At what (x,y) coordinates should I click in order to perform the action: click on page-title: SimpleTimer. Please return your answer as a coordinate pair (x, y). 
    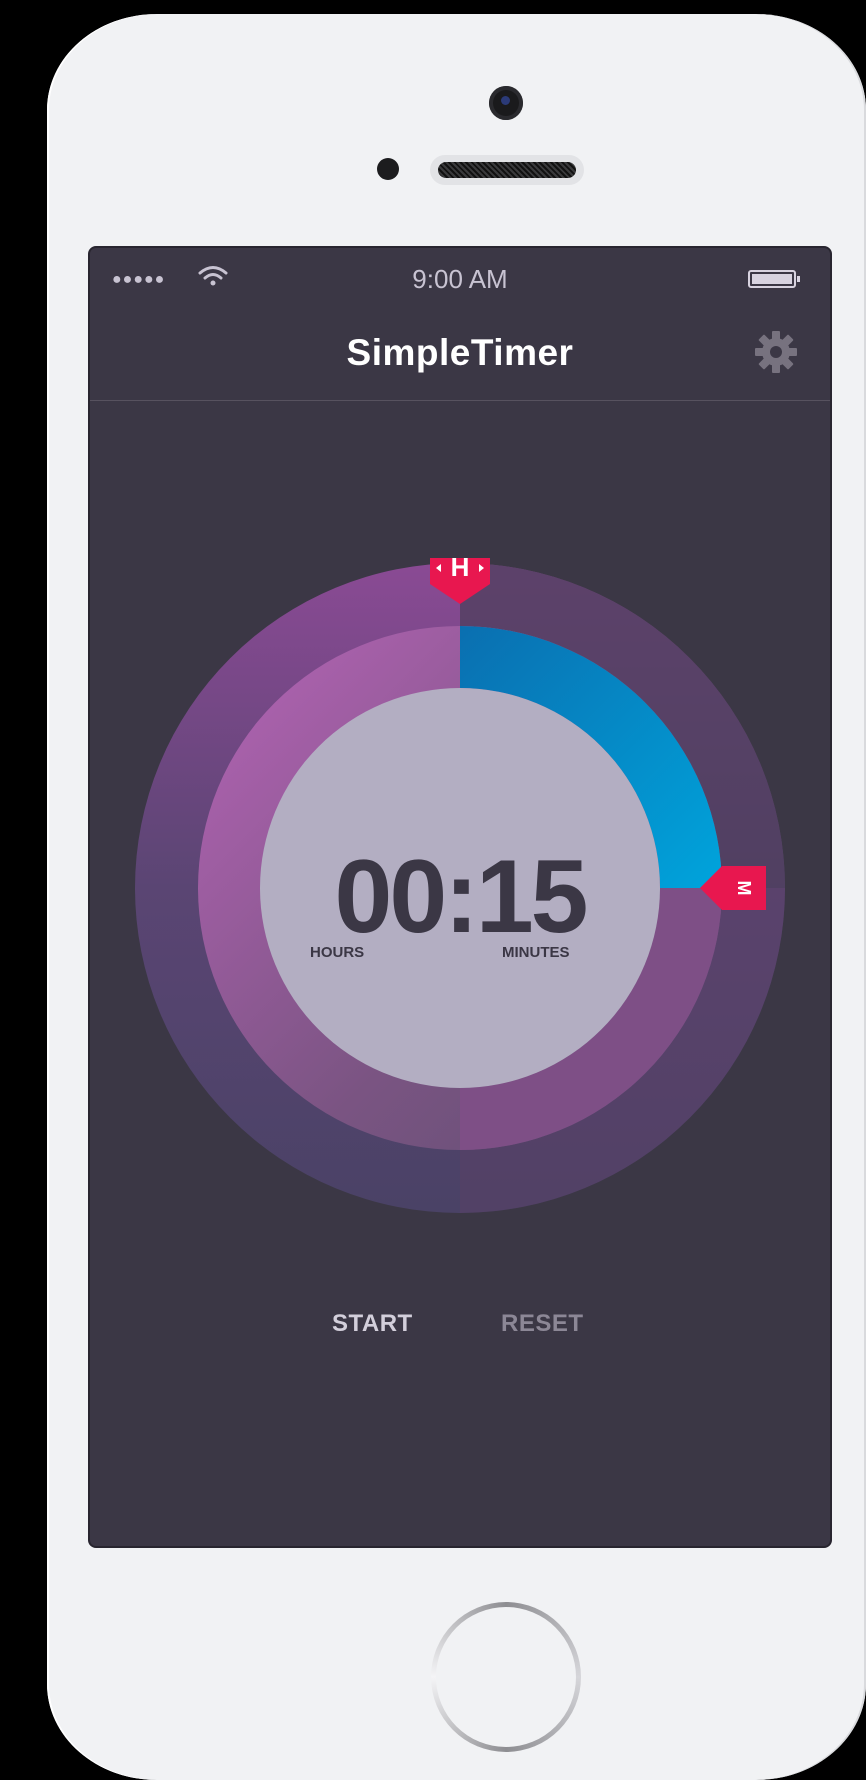
    Looking at the image, I should click on (460, 352).